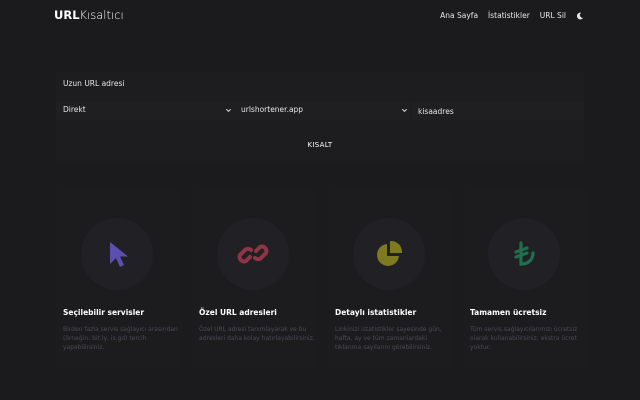 This screenshot has height=400, width=640. Describe the element at coordinates (459, 15) in the screenshot. I see `nav-home-link: Ana Sayfa` at that location.